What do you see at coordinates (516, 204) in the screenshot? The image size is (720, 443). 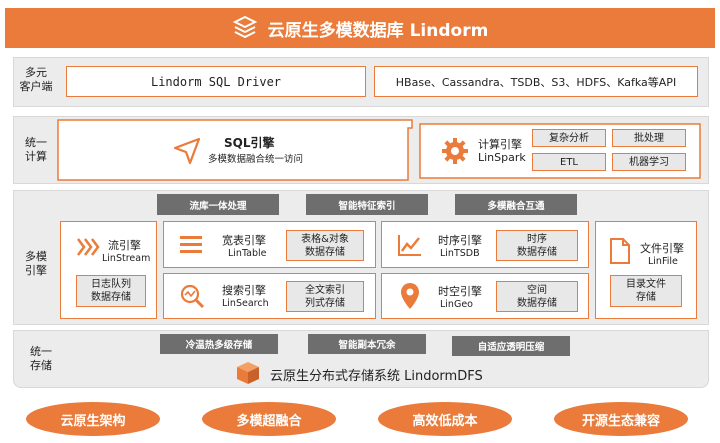 I see `feature-multimodel: 多模融合互通` at bounding box center [516, 204].